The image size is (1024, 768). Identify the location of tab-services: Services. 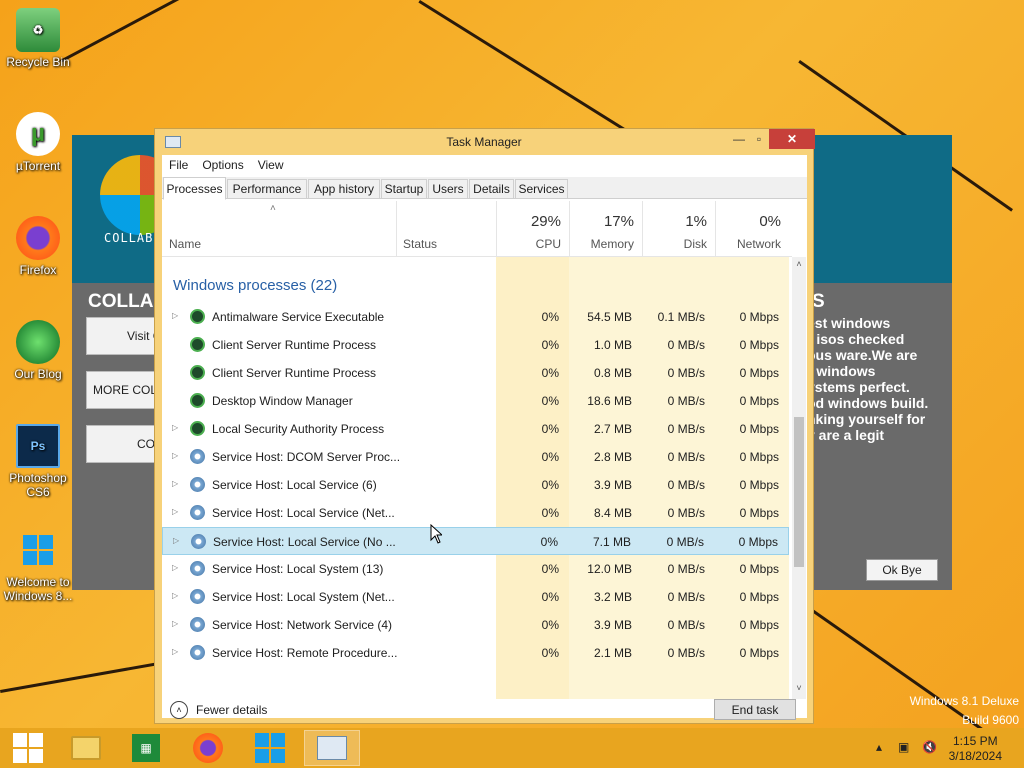
(541, 189).